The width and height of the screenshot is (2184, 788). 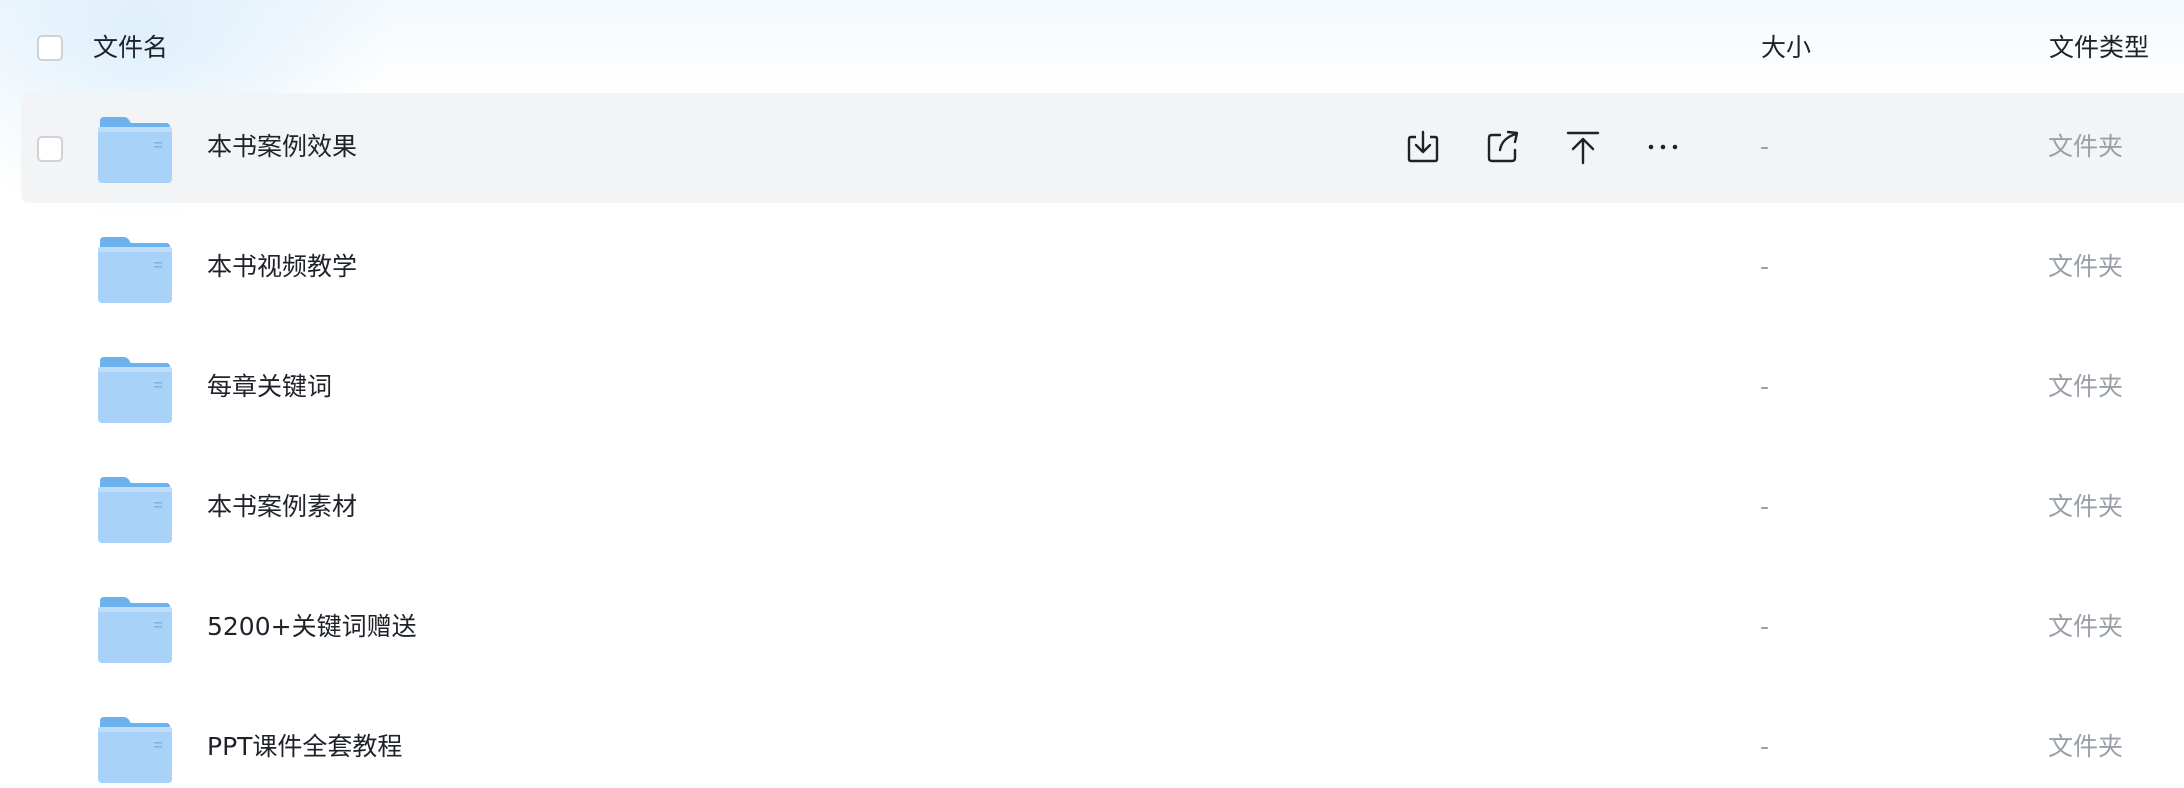 I want to click on file-row: PPT课件全套教程 - 文件夹, so click(x=1092, y=740).